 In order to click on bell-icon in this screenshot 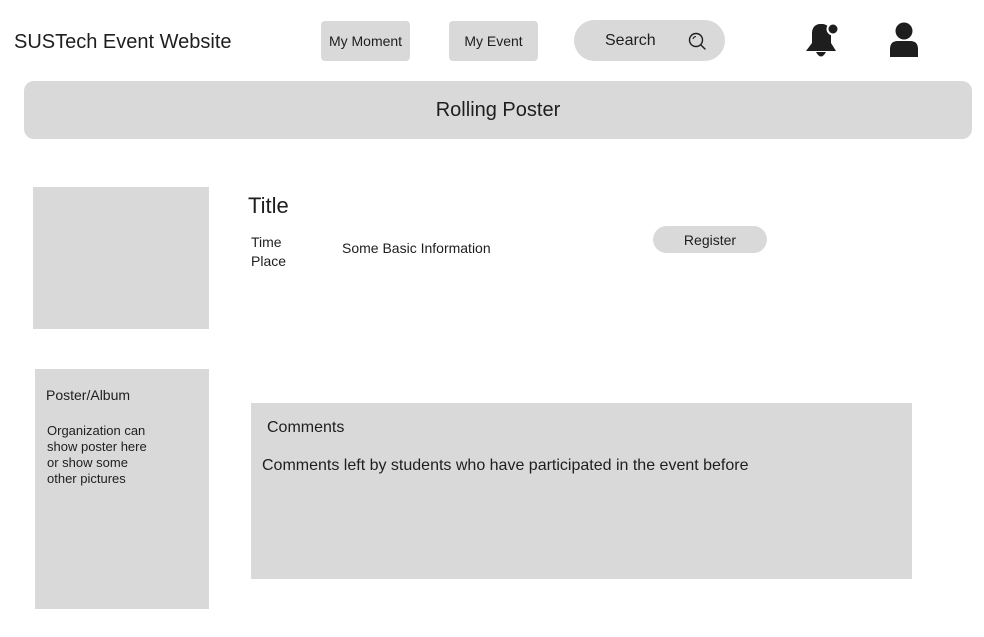, I will do `click(822, 40)`.